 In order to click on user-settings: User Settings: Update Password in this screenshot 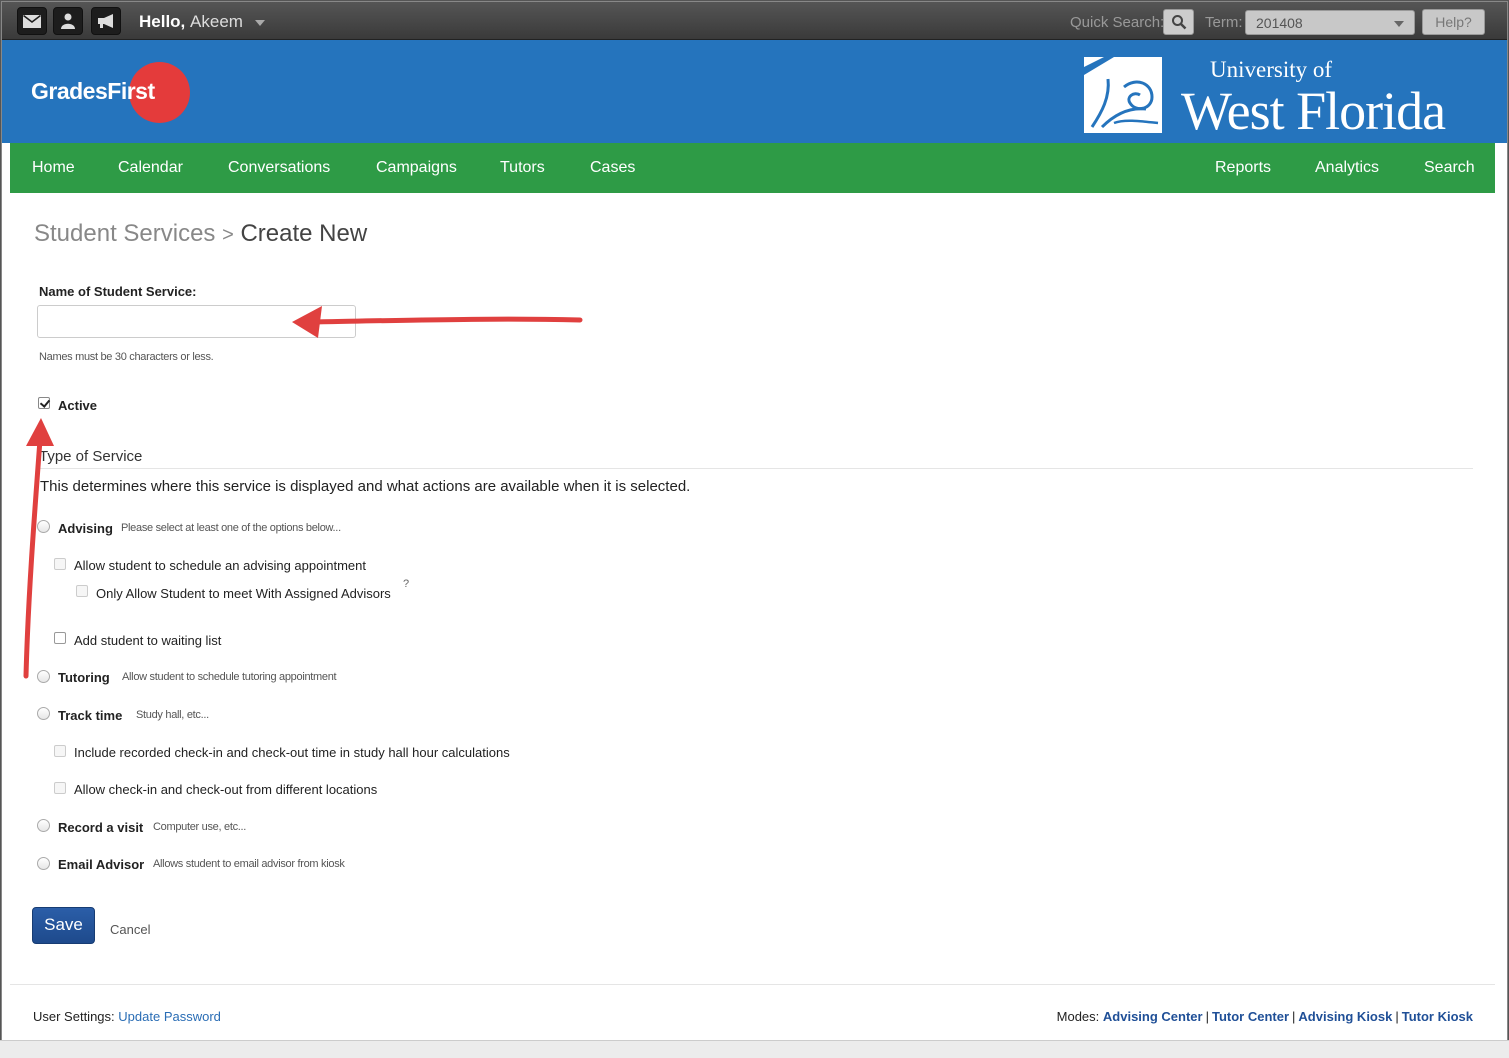, I will do `click(127, 1016)`.